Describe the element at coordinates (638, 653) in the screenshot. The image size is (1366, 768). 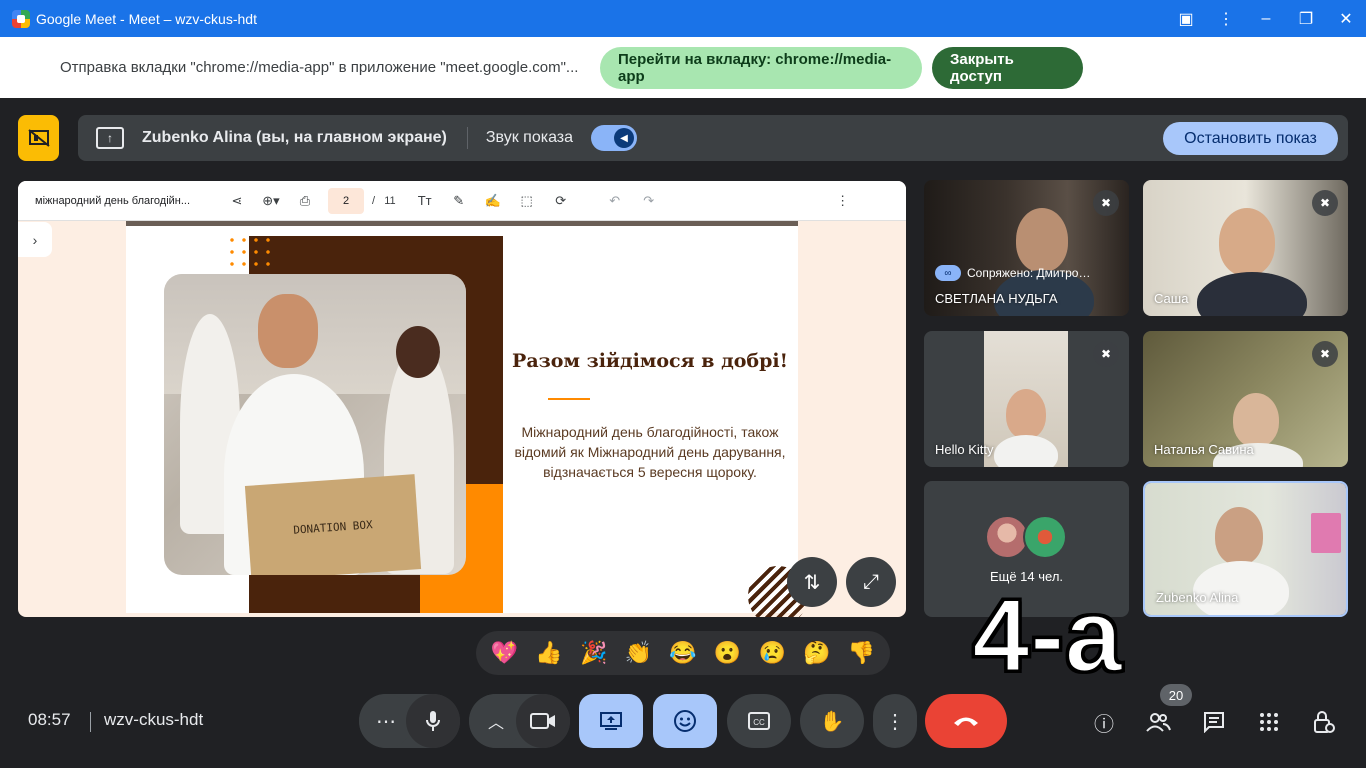
I see `reaction-clapping: 👏` at that location.